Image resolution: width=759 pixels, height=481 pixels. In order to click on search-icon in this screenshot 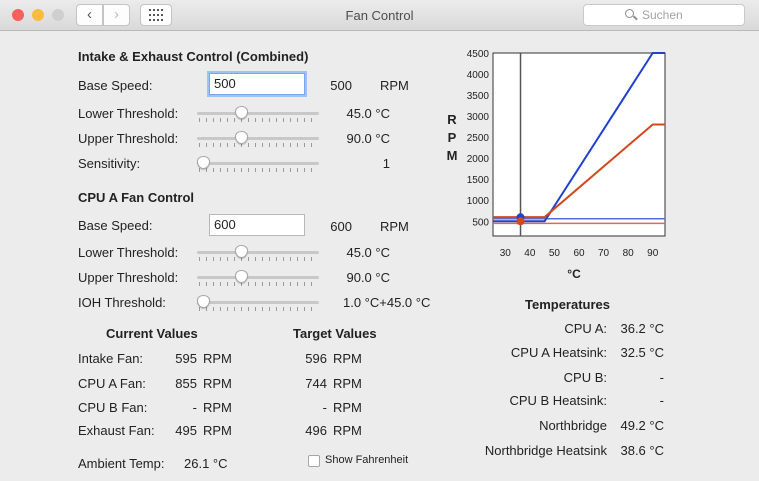, I will do `click(629, 13)`.